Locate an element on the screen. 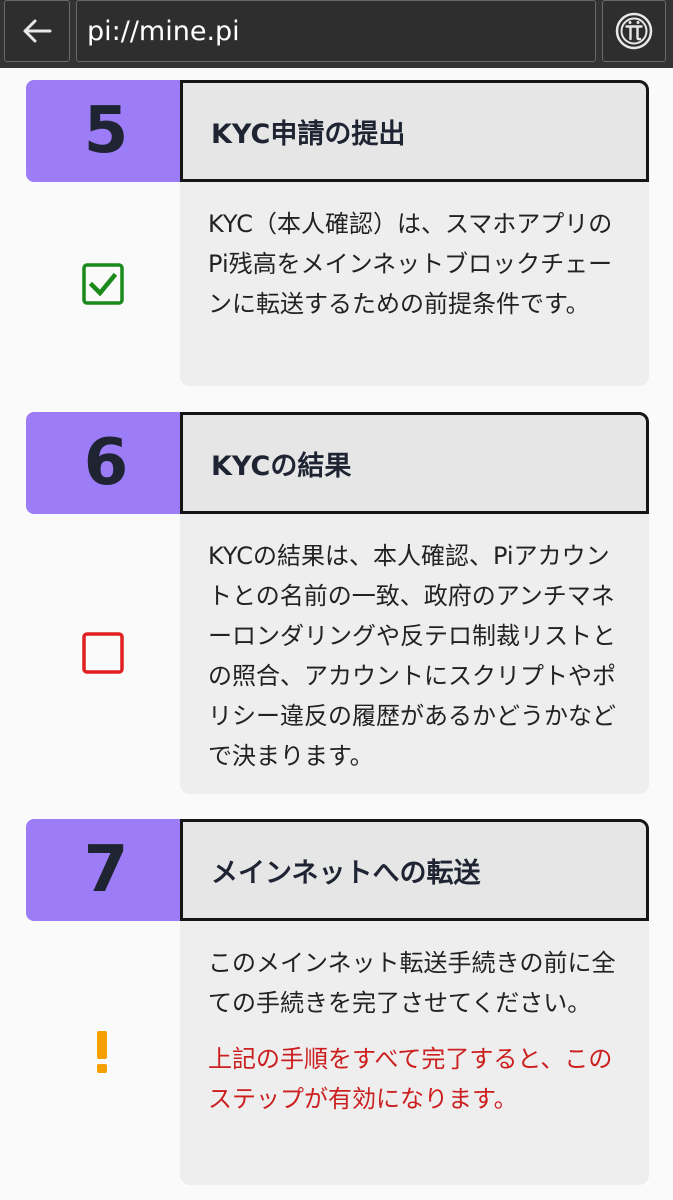 The height and width of the screenshot is (1200, 673). checkbox-checked-icon is located at coordinates (103, 284).